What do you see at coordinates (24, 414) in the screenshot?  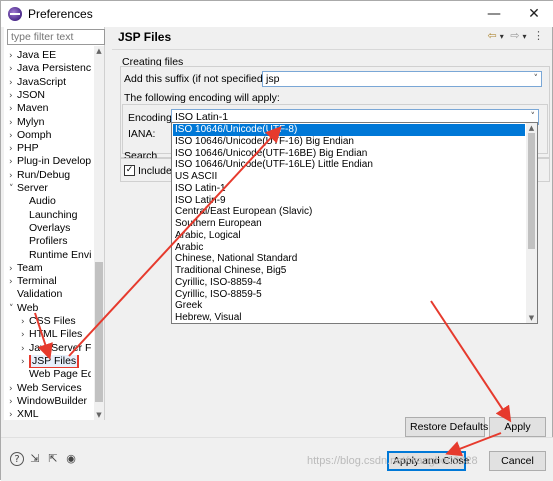 I see `tree-item: › XML` at bounding box center [24, 414].